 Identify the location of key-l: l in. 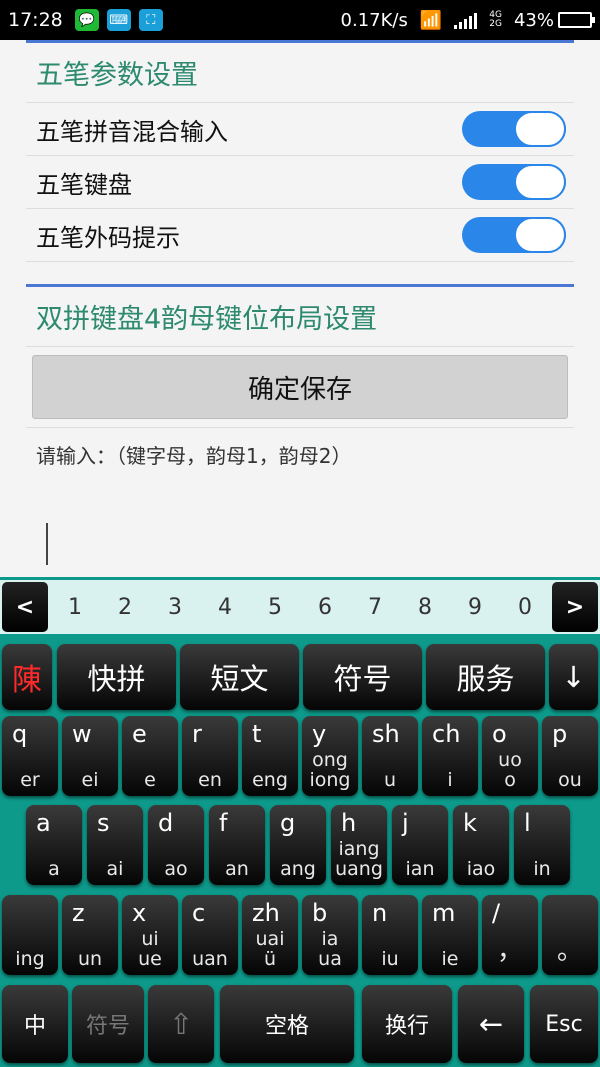
(542, 845).